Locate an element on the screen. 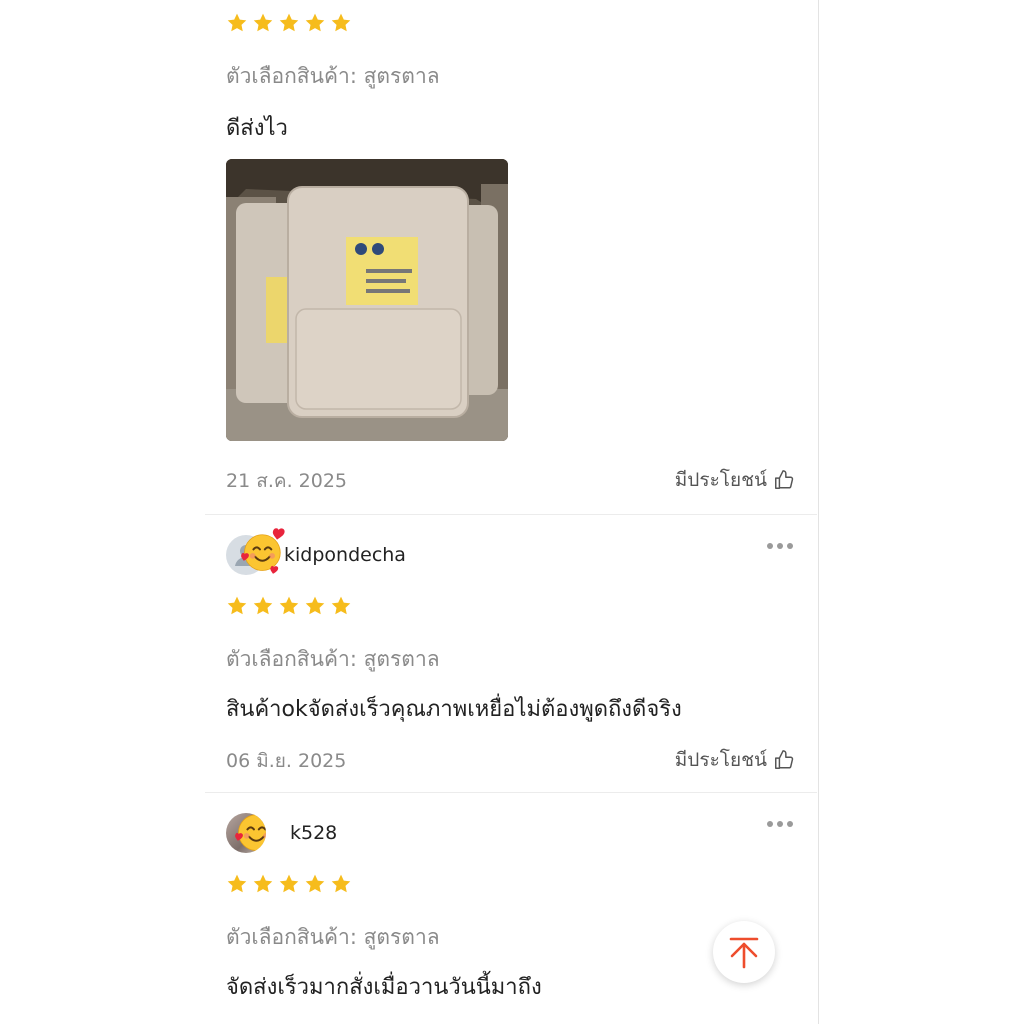  scroll-to-top-button is located at coordinates (744, 952).